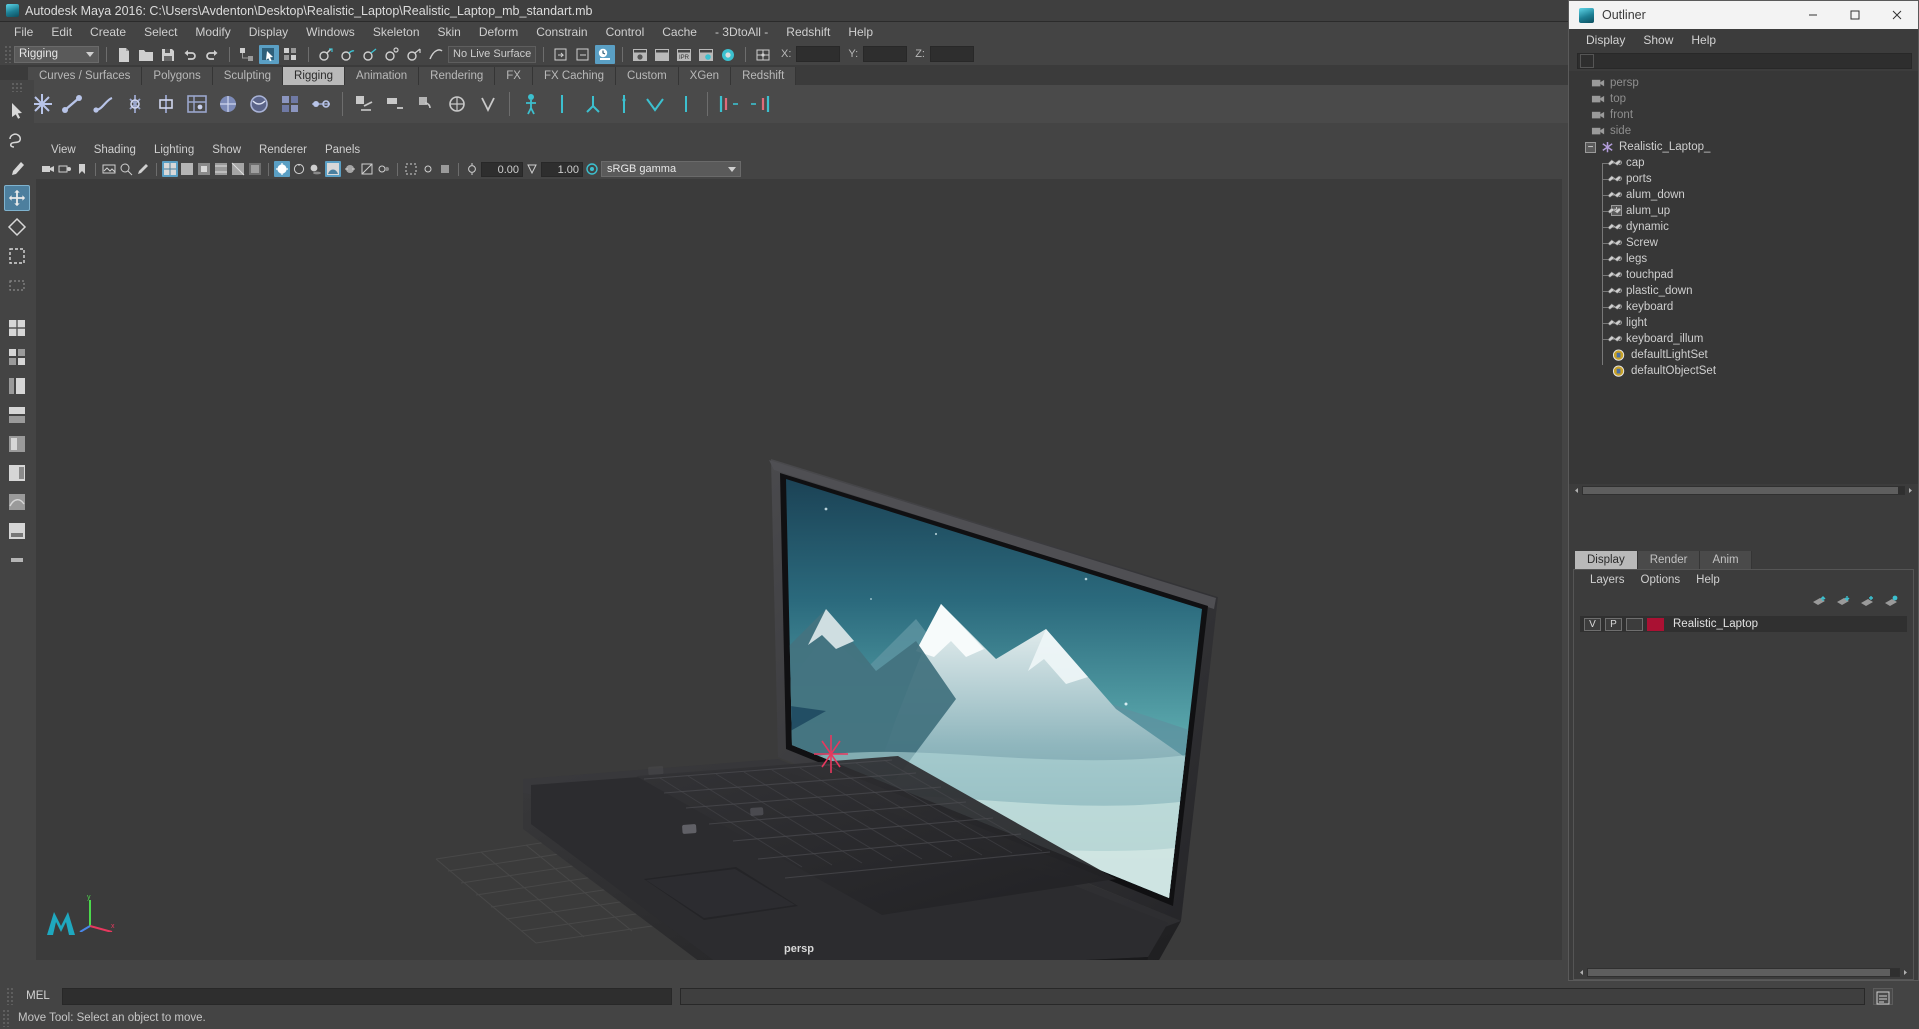 The width and height of the screenshot is (1919, 1029). What do you see at coordinates (10, 996) in the screenshot?
I see `commandline-grip` at bounding box center [10, 996].